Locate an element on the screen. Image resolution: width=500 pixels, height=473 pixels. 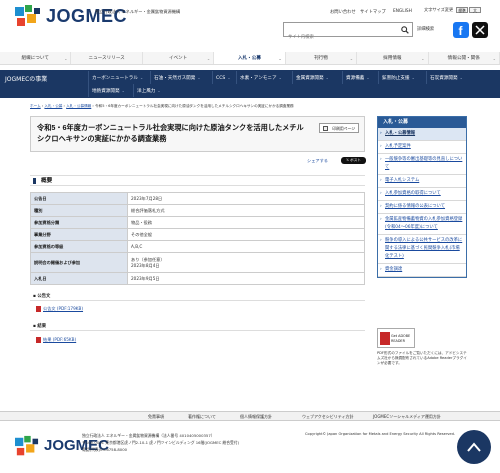
print-button: 印刷用ページ is located at coordinates (339, 128).